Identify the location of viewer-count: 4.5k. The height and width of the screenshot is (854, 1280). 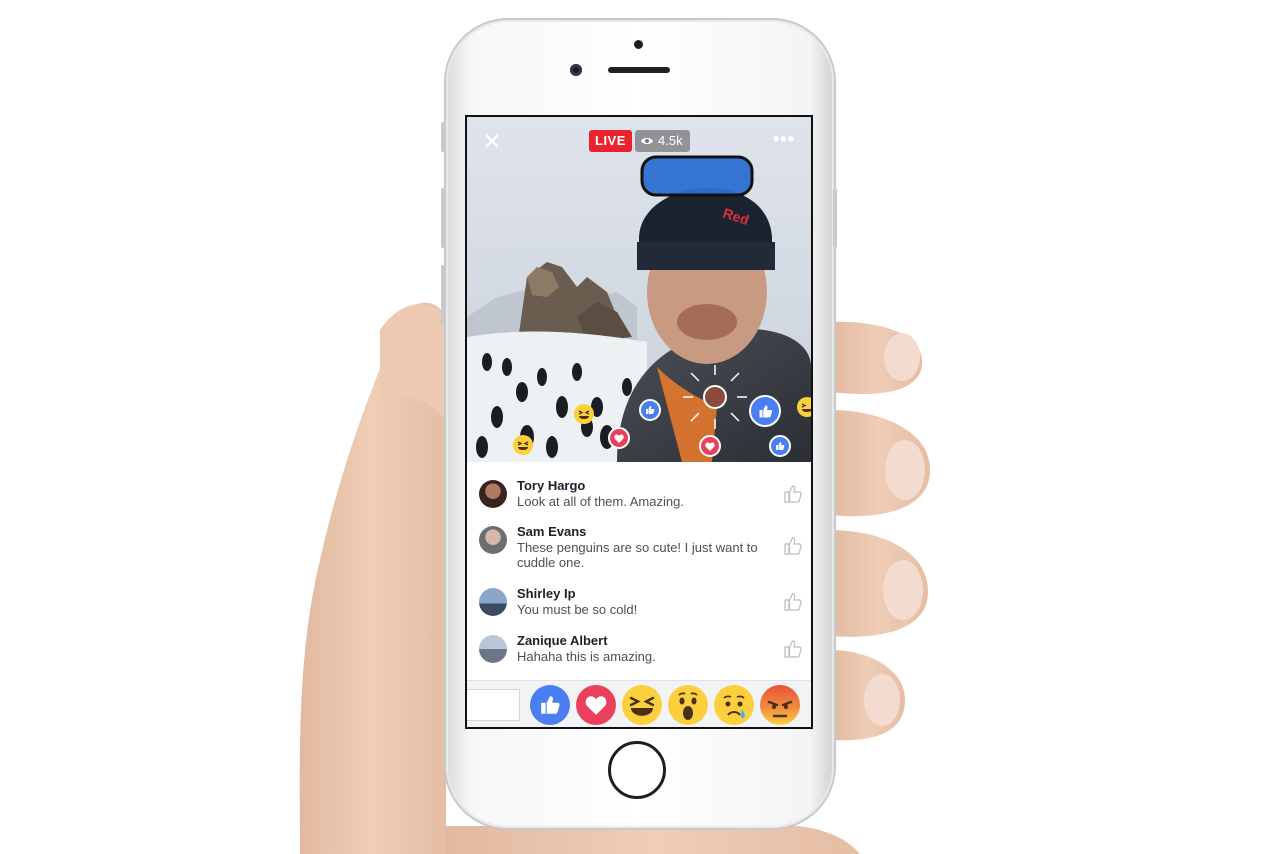
(670, 140).